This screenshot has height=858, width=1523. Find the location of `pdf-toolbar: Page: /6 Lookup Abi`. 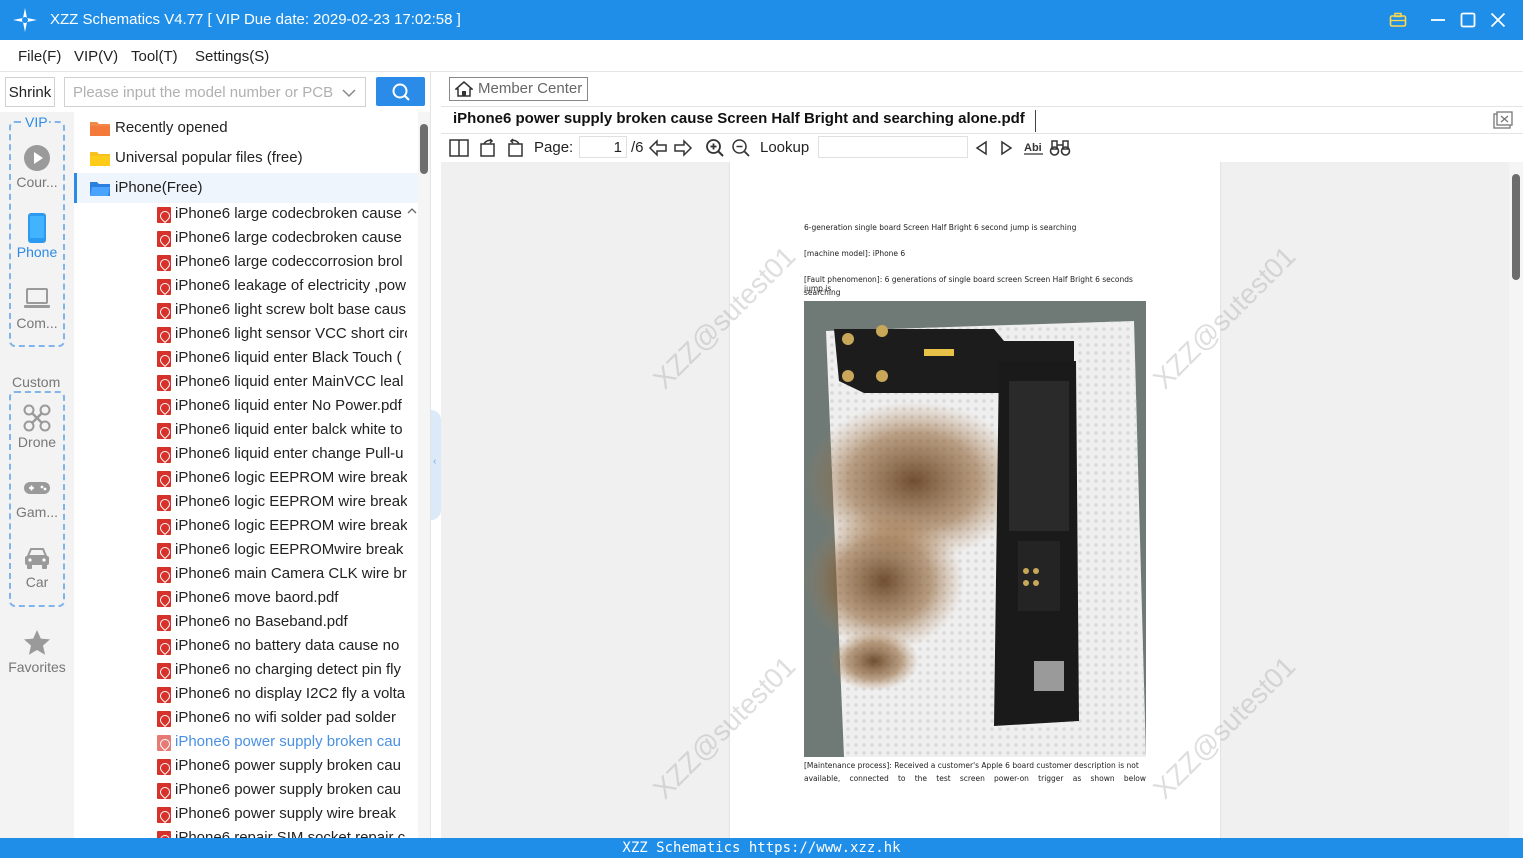

pdf-toolbar: Page: /6 Lookup Abi is located at coordinates (982, 148).